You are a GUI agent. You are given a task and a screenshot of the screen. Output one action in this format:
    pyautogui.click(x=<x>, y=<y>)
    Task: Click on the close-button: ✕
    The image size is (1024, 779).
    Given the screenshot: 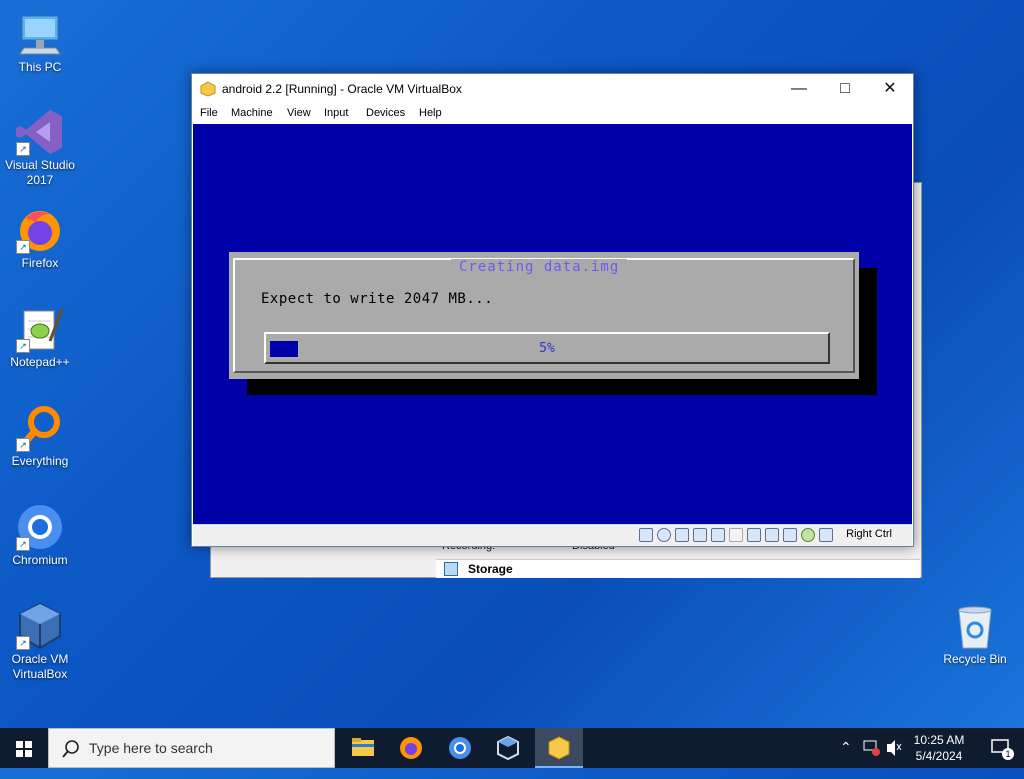 What is the action you would take?
    pyautogui.click(x=890, y=89)
    